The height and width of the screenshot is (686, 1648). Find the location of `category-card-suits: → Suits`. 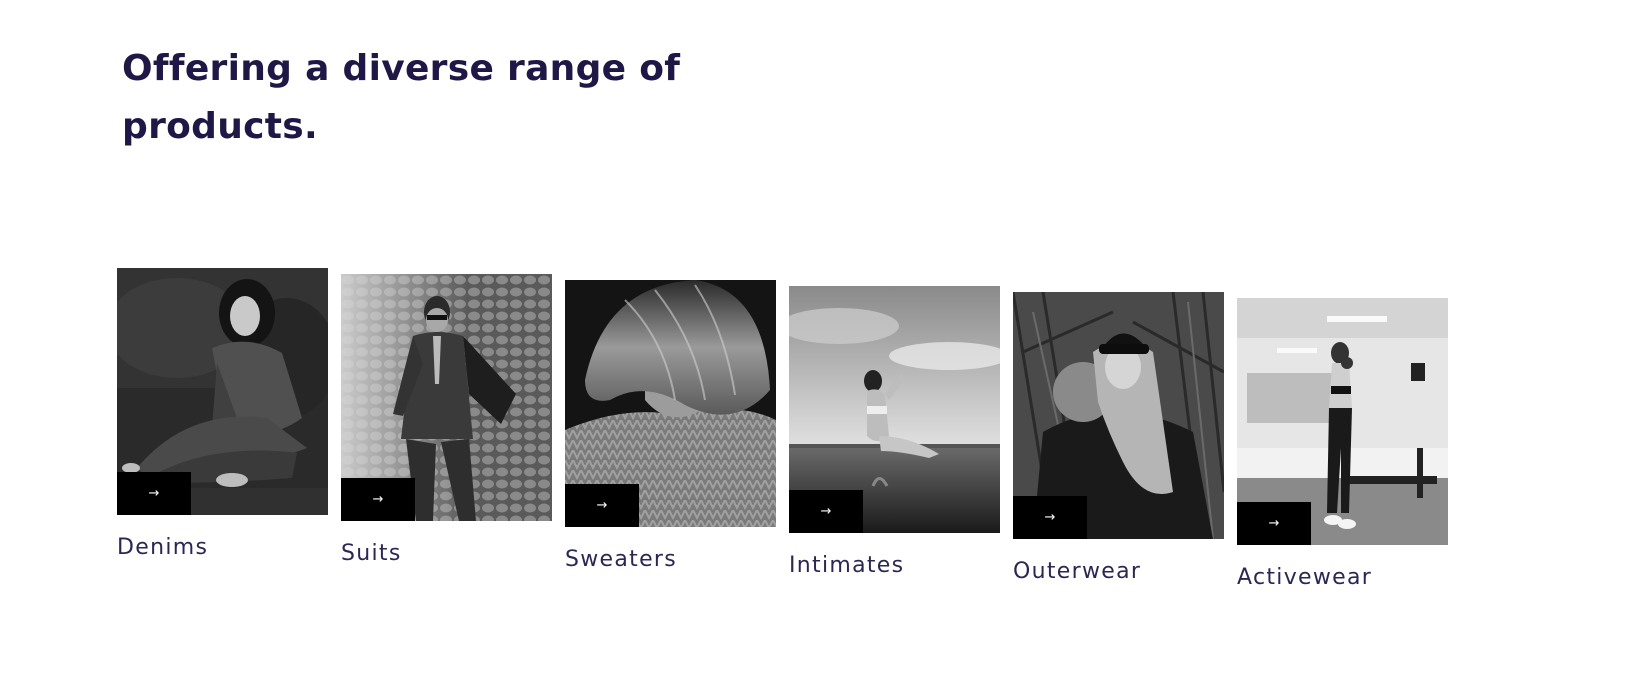

category-card-suits: → Suits is located at coordinates (446, 420).